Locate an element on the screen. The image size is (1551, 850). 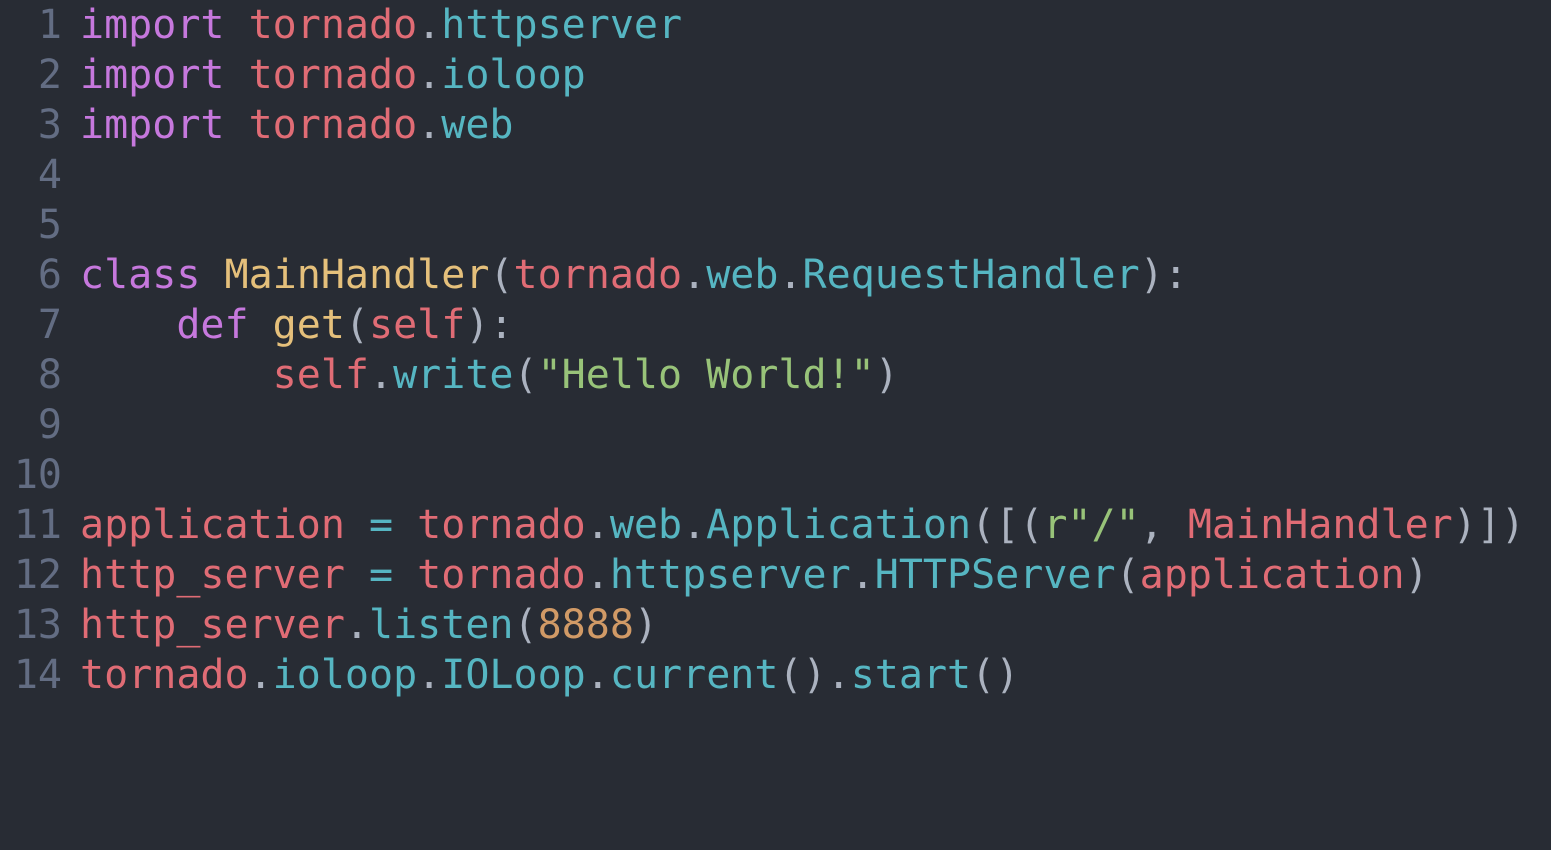
function-name: get is located at coordinates (308, 325).